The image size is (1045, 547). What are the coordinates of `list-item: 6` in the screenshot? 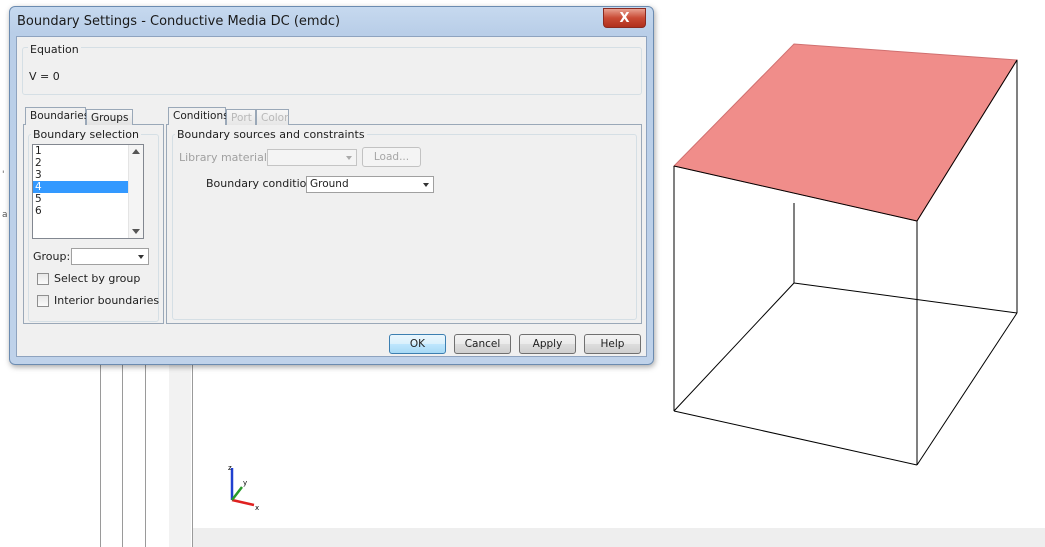 It's located at (88, 211).